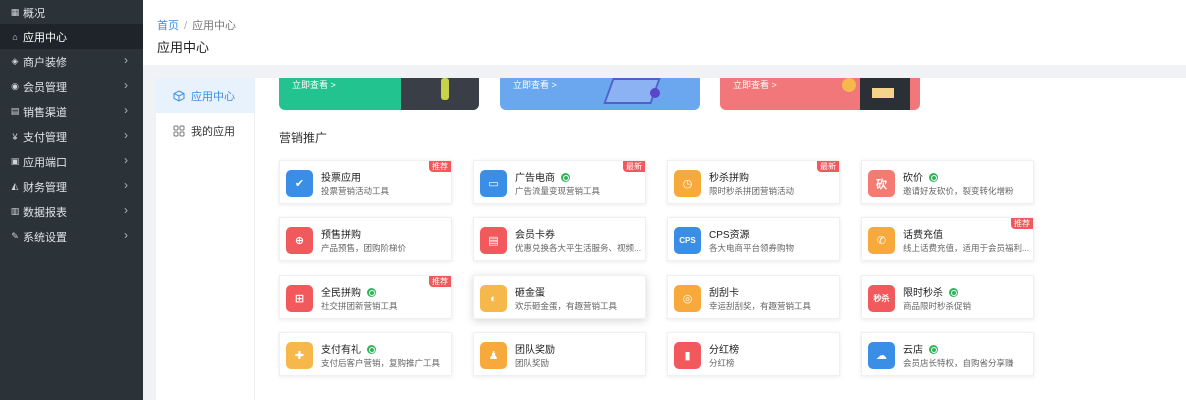 This screenshot has width=1186, height=400. Describe the element at coordinates (559, 354) in the screenshot. I see `app-card: ♟ 团队奖励 团队奖励` at that location.